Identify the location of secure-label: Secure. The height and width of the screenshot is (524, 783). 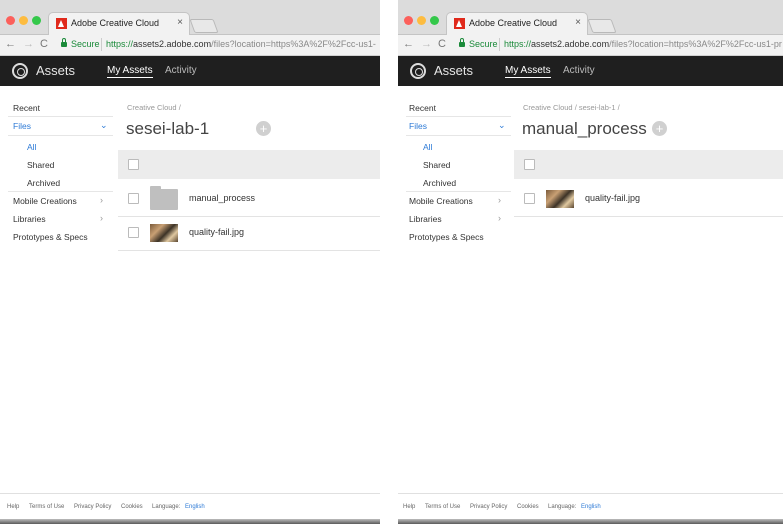
(85, 44).